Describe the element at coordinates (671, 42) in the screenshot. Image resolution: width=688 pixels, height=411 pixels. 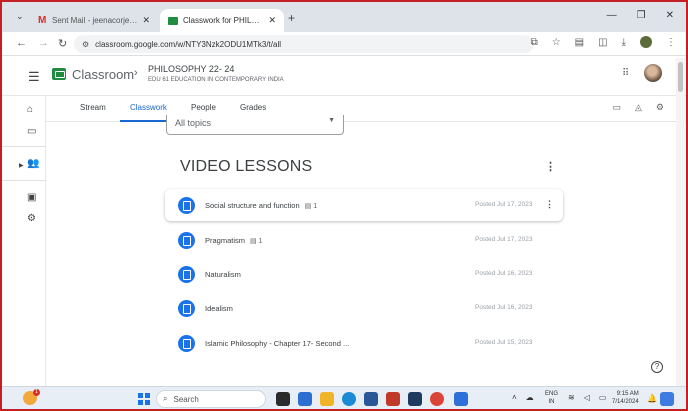
I see `browser-menu-icon: ⋮` at that location.